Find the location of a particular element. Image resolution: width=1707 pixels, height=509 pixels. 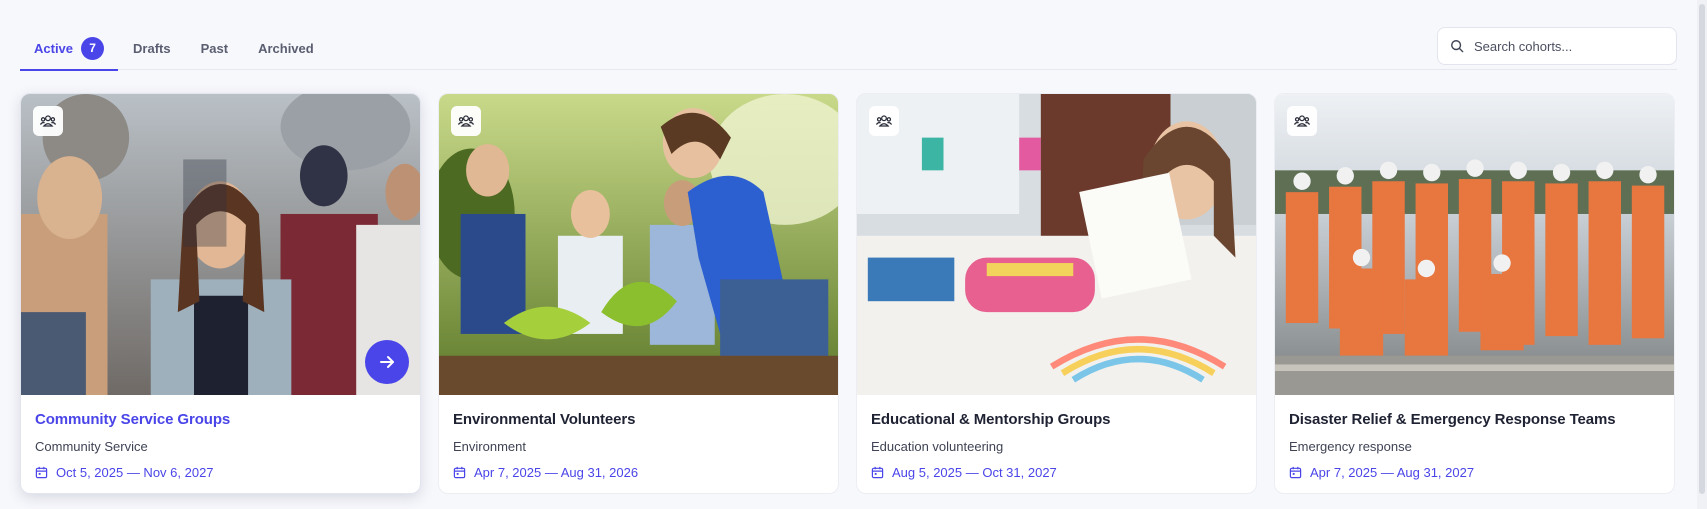

cohort-title: Environmental Volunteers is located at coordinates (544, 419).